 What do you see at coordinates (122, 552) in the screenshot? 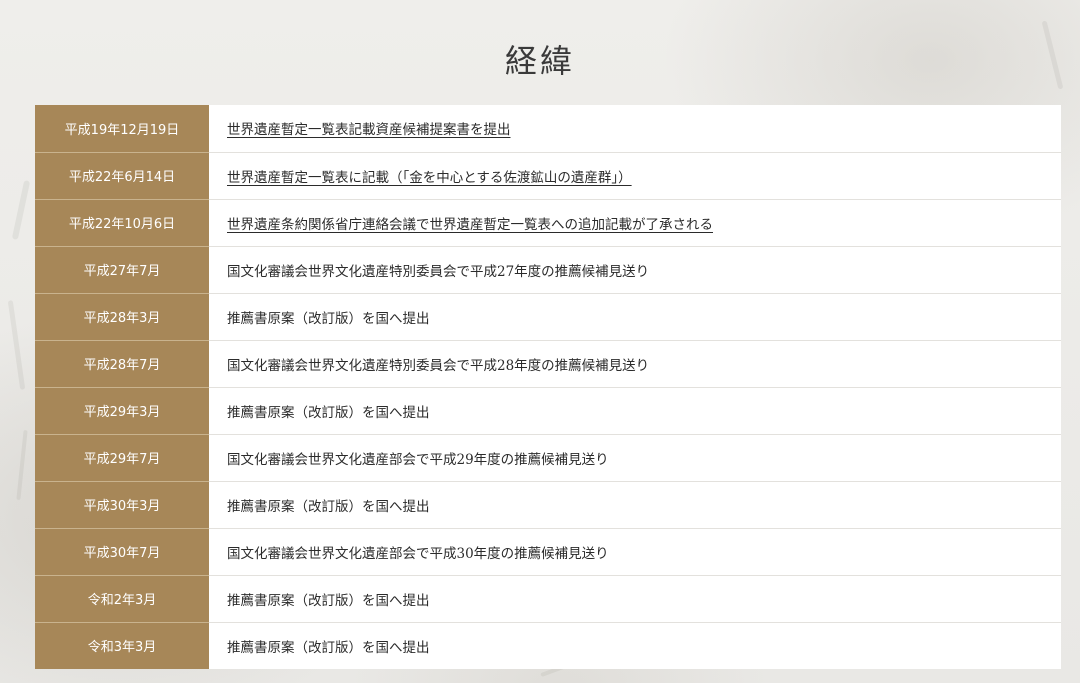
I see `timeline-date: 平成30年7月` at bounding box center [122, 552].